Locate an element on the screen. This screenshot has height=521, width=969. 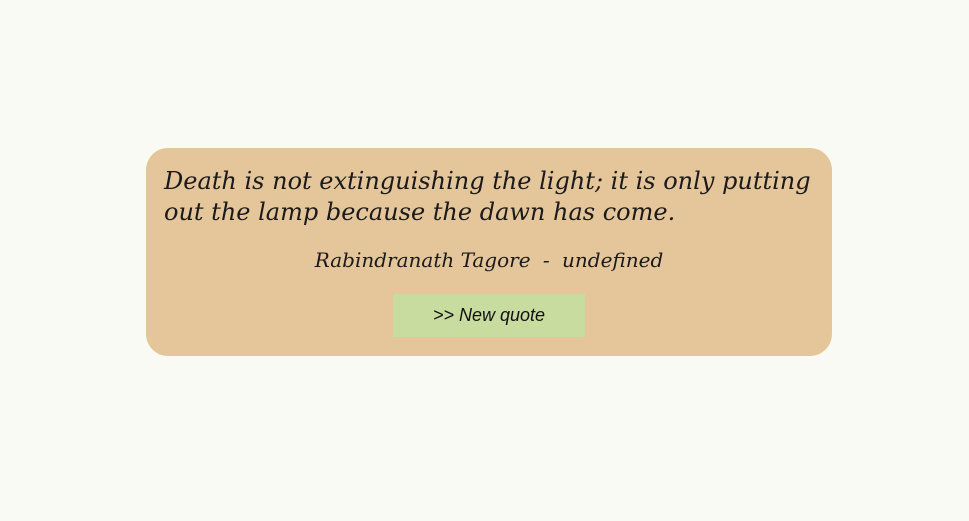
quote-attribution: Rabindranath Tagore - undefined is located at coordinates (489, 260).